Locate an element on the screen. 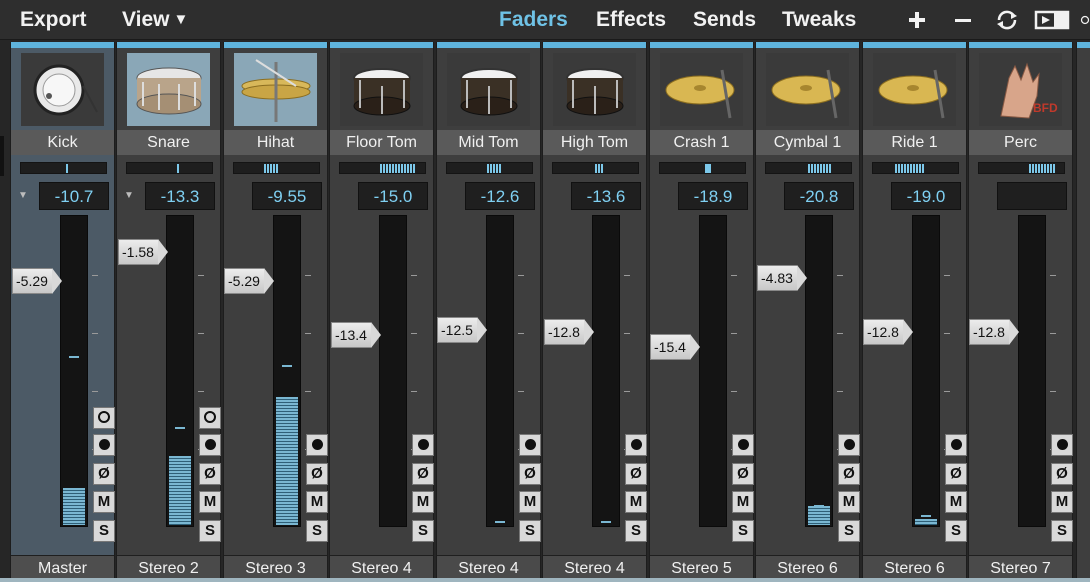  refresh-icon is located at coordinates (1007, 20).